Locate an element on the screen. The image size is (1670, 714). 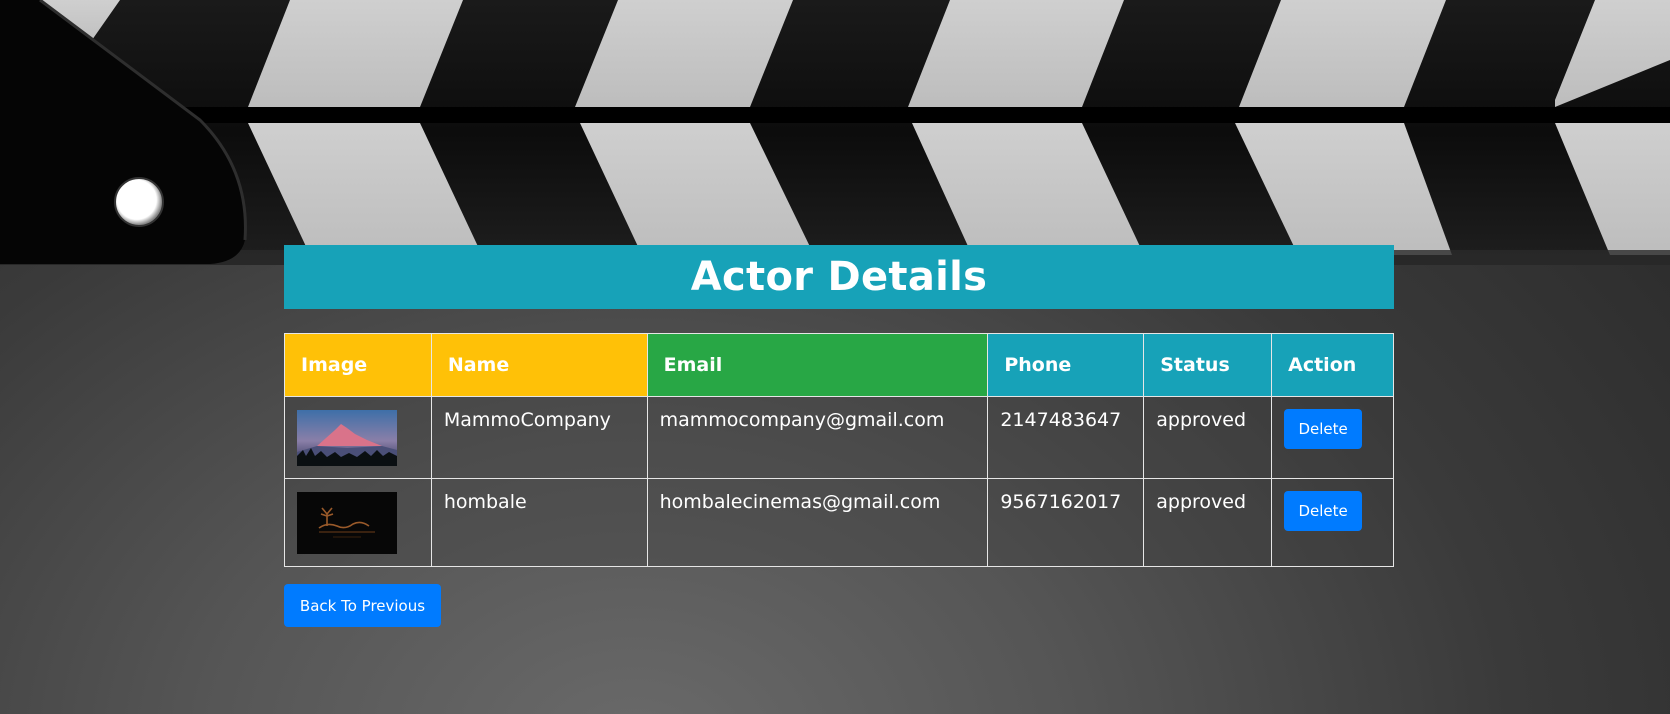
actor-phone: 9567162017 is located at coordinates (1066, 522).